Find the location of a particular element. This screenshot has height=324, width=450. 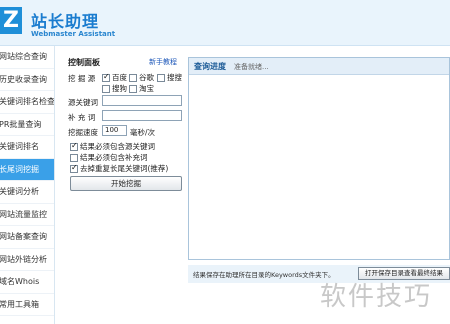

supplement-input is located at coordinates (142, 115).